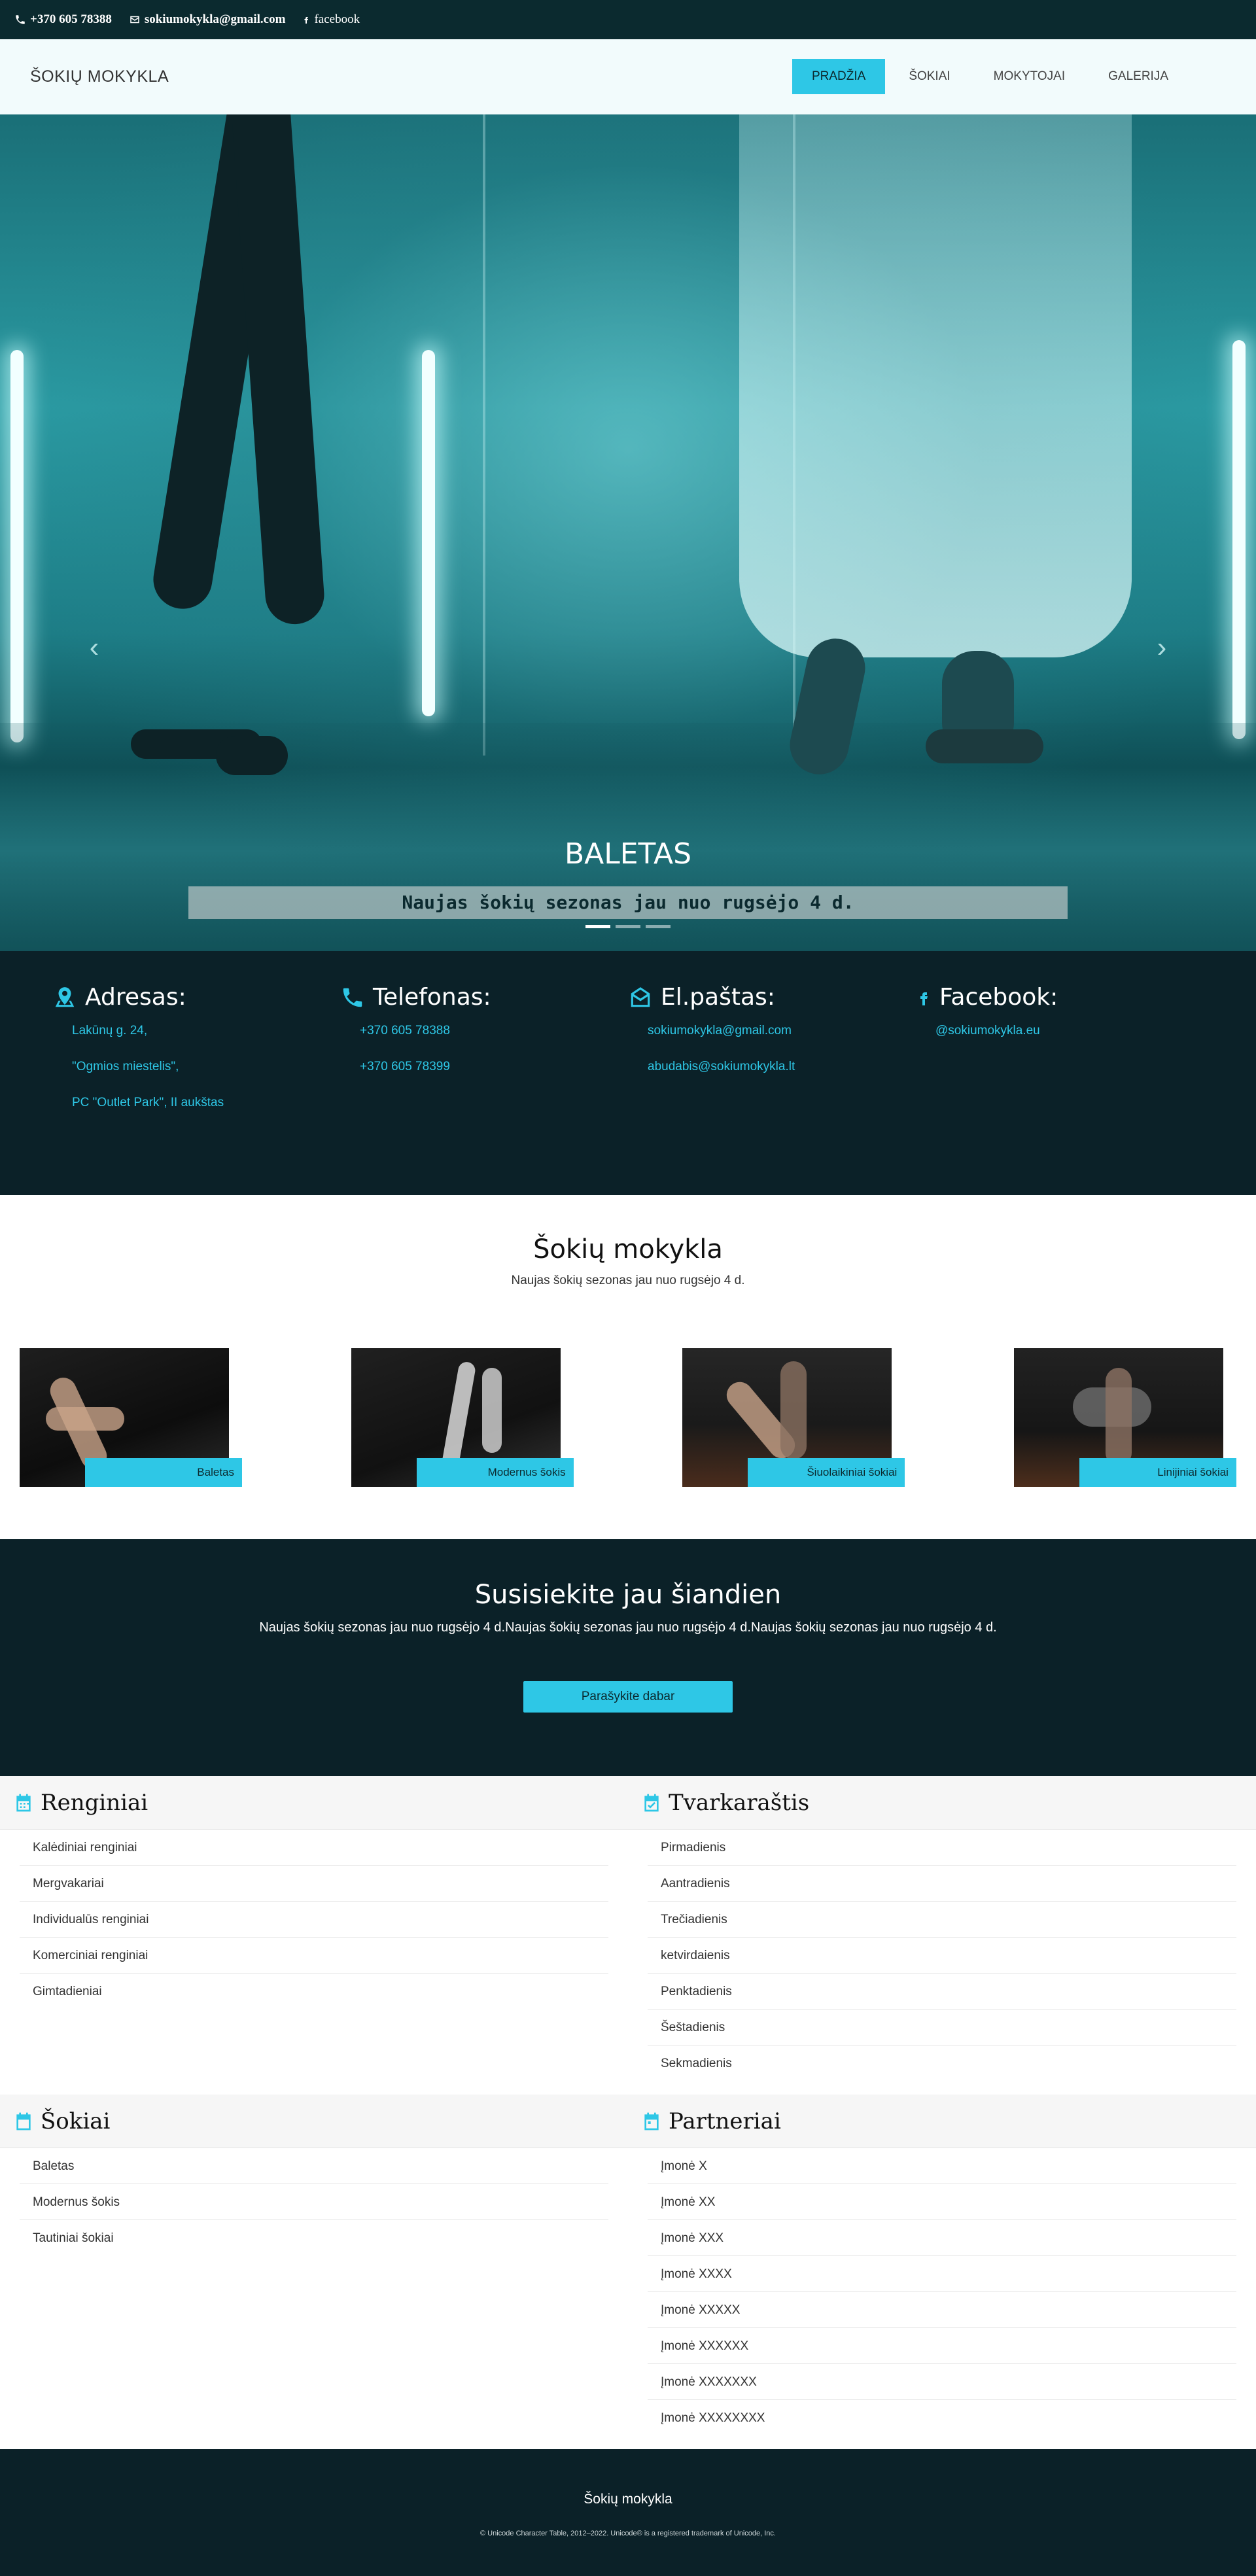 The image size is (1256, 2576). Describe the element at coordinates (942, 2063) in the screenshot. I see `list-item: Sekmadienis` at that location.